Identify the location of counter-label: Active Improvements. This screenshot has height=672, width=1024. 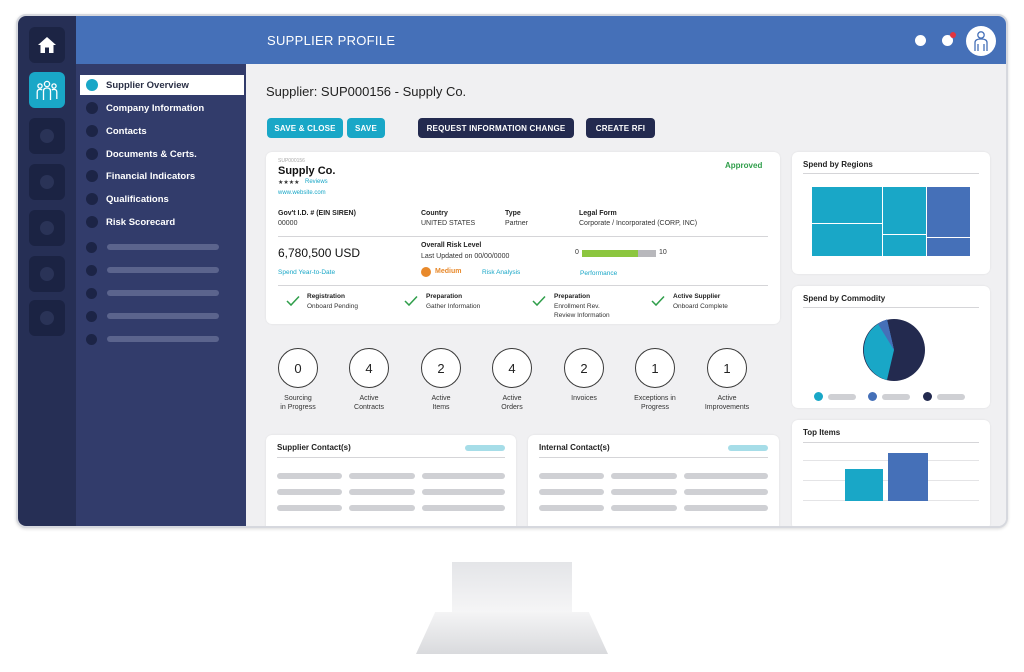
(727, 403).